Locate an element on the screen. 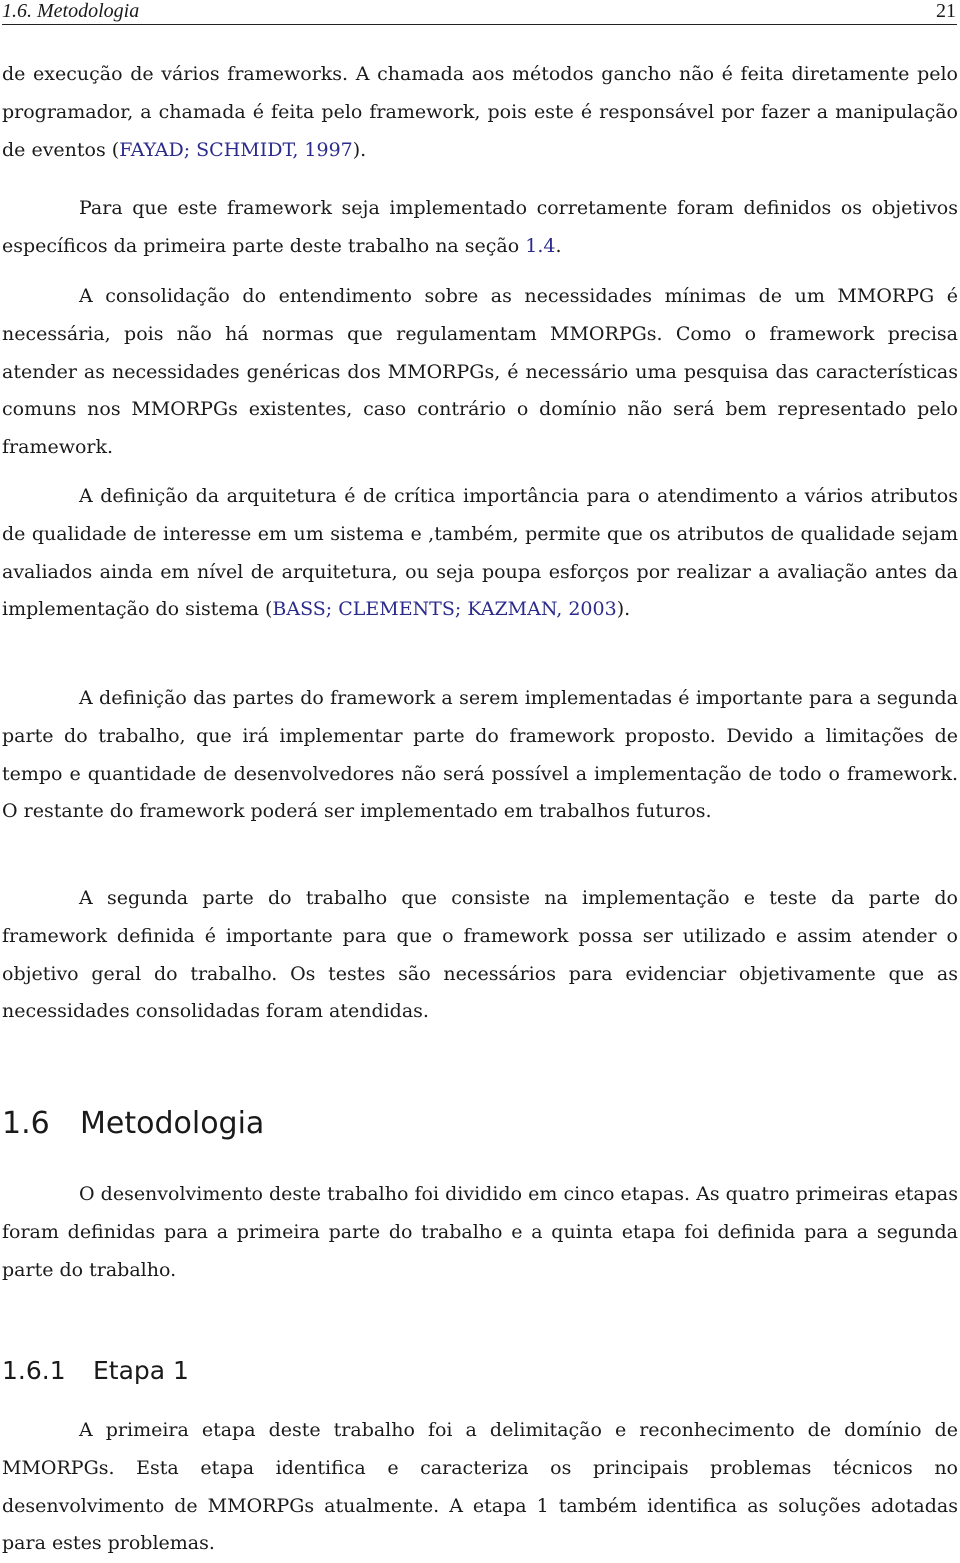 Image resolution: width=960 pixels, height=1563 pixels. paragraph-text: . is located at coordinates (558, 245).